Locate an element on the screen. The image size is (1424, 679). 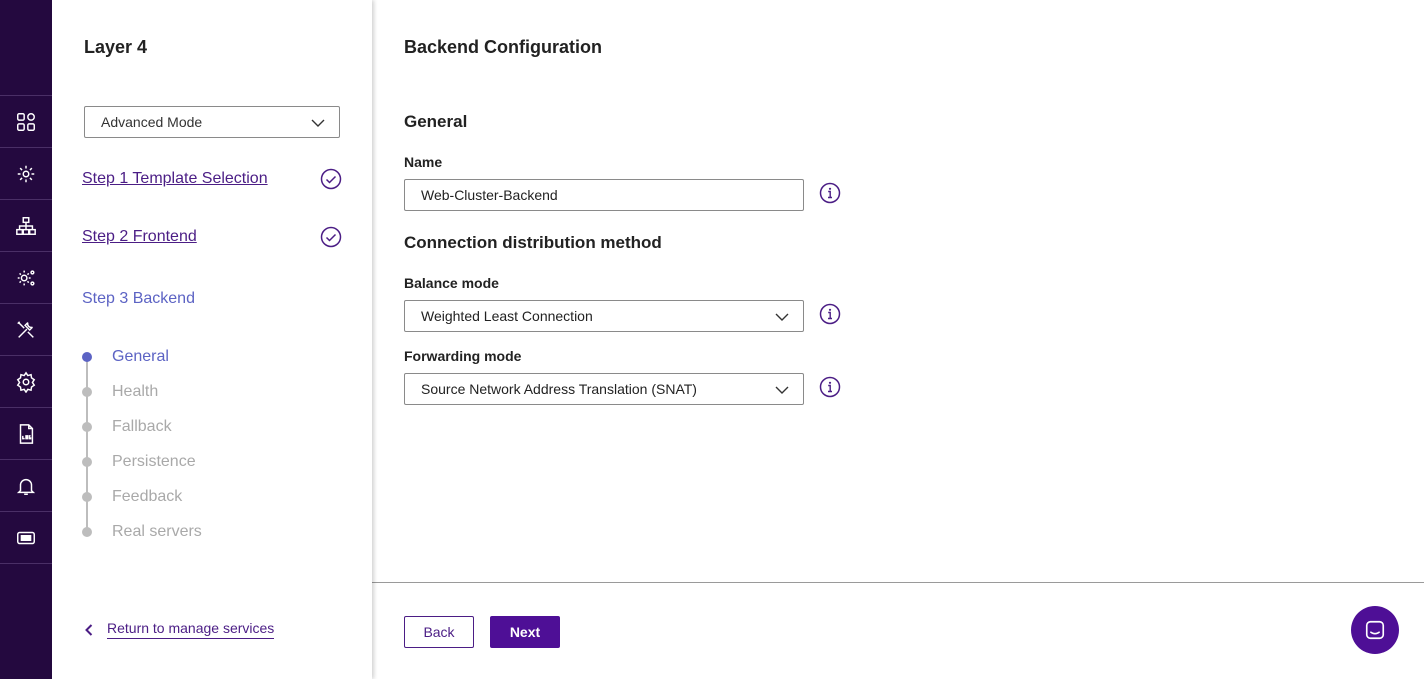
substep-label: General is located at coordinates (140, 356).